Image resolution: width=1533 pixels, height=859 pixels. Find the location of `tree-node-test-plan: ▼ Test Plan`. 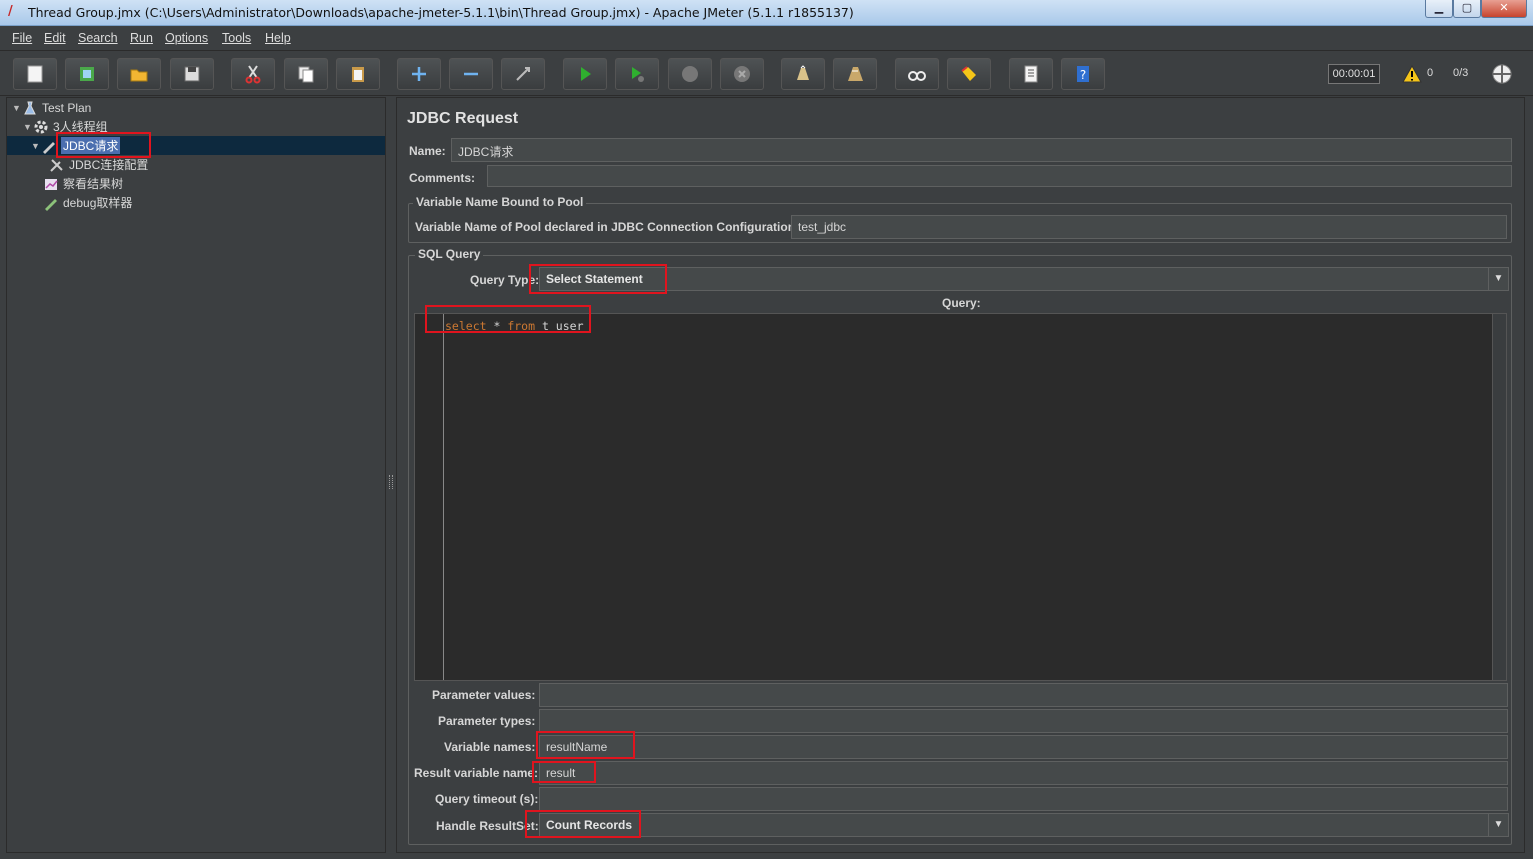

tree-node-test-plan: ▼ Test Plan is located at coordinates (51, 107).